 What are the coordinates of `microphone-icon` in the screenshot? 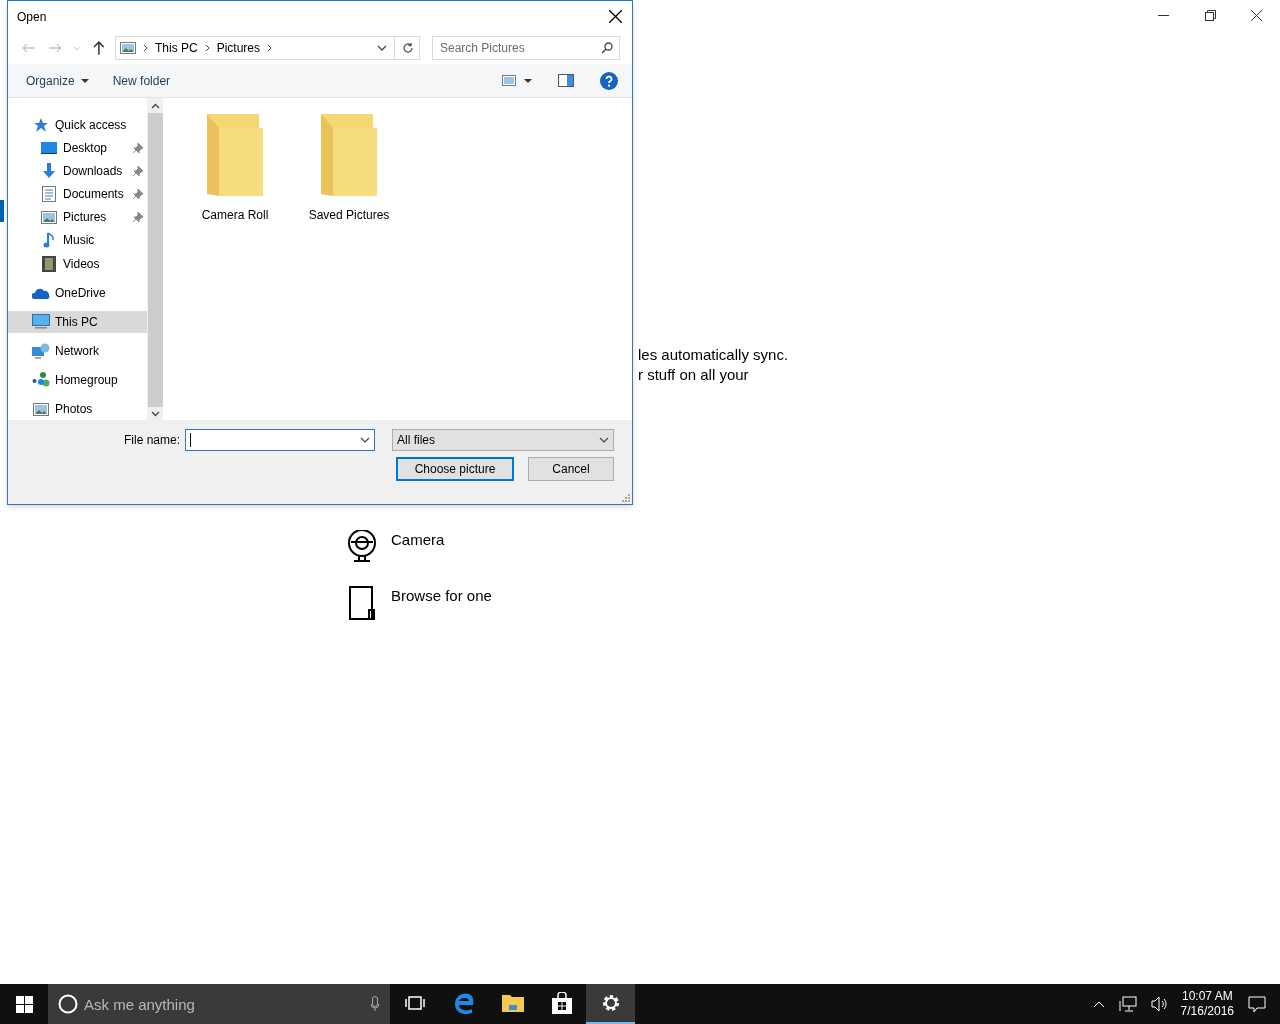 It's located at (375, 1004).